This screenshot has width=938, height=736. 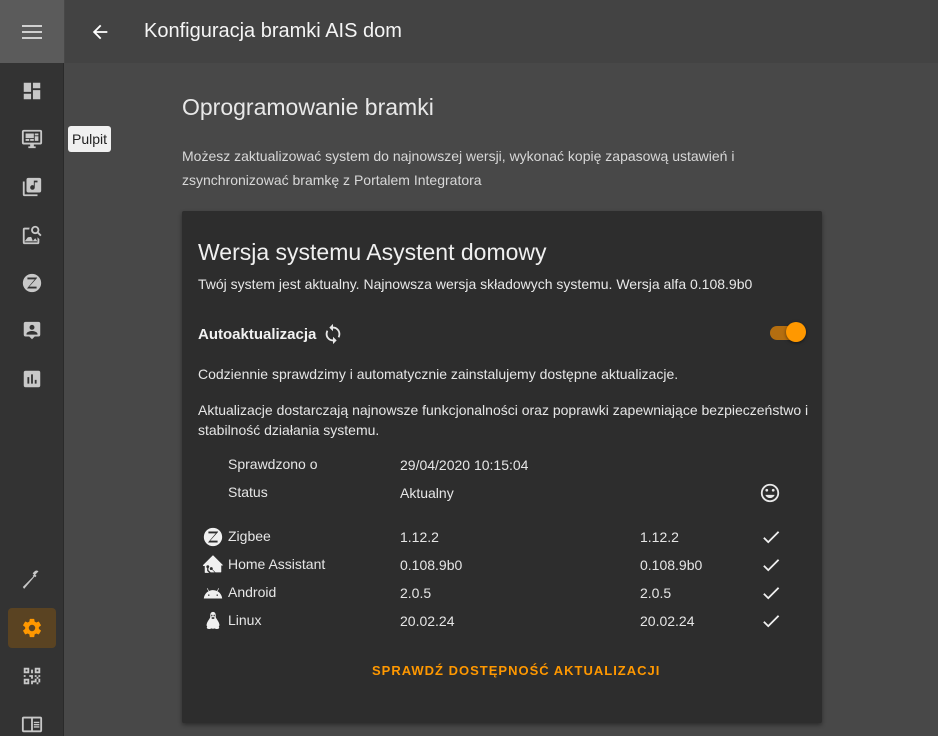 What do you see at coordinates (427, 621) in the screenshot?
I see `component-current-version: 20.02.24` at bounding box center [427, 621].